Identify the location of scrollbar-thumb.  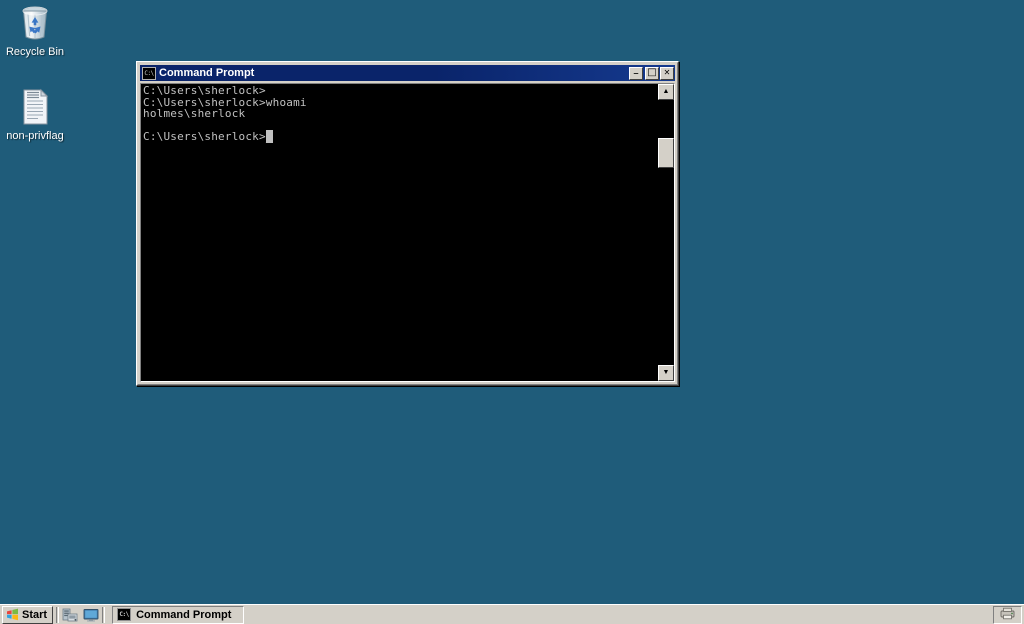
(666, 153).